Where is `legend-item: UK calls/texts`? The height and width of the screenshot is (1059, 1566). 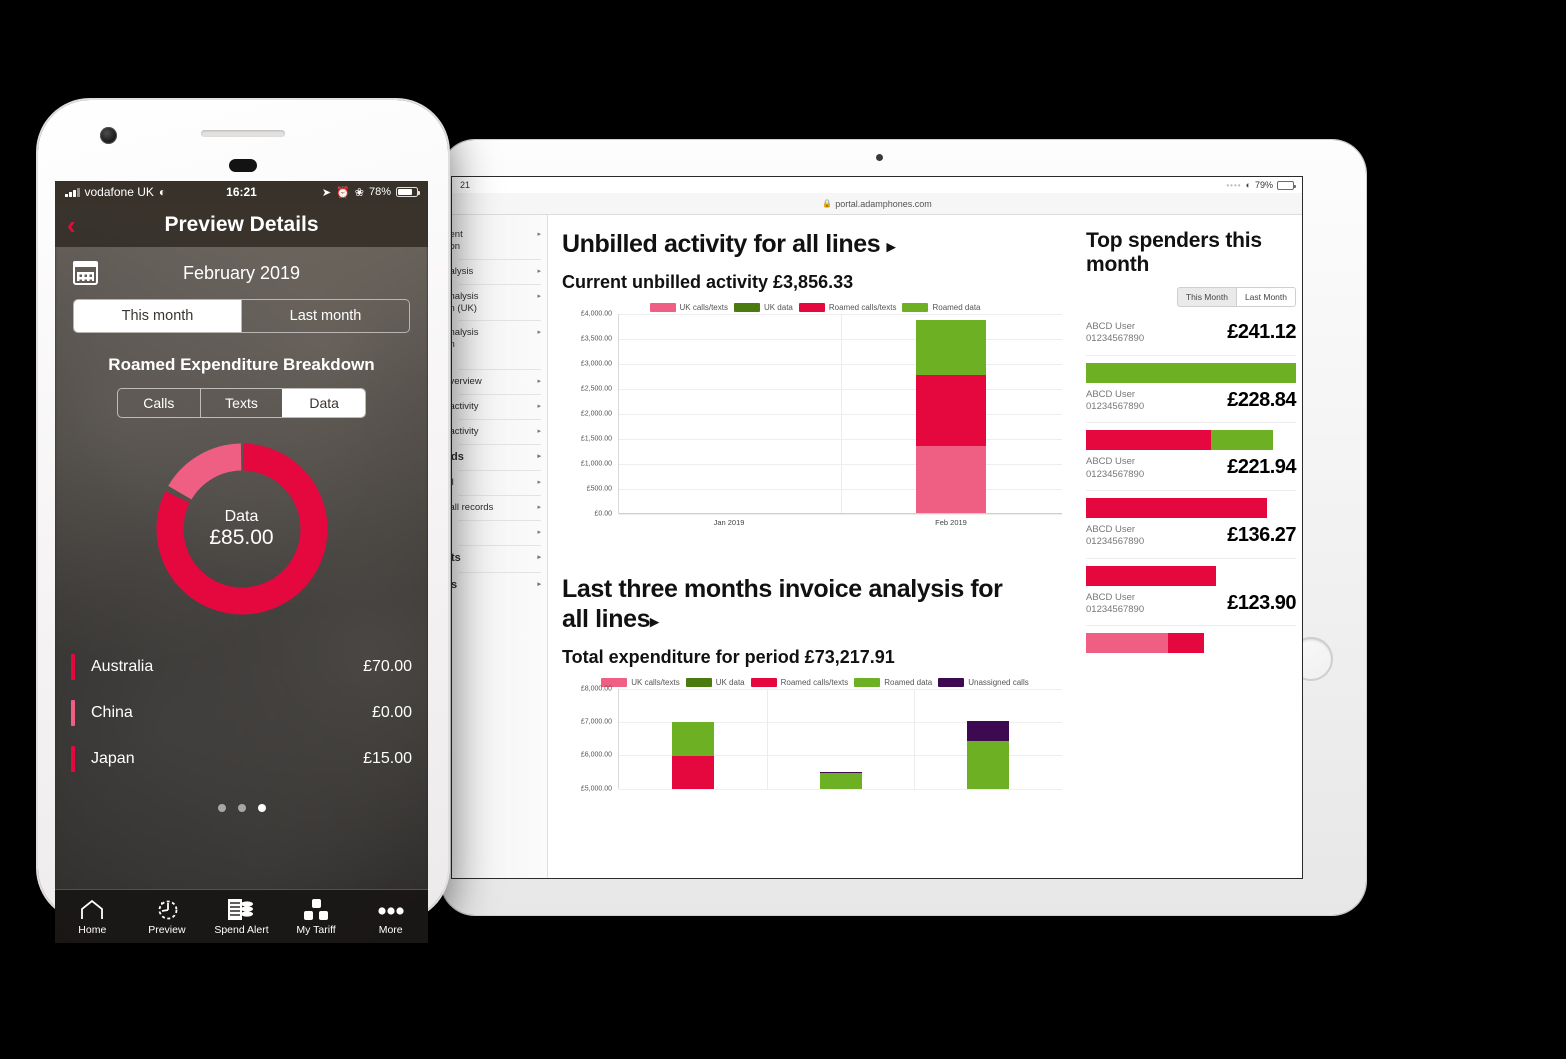 legend-item: UK calls/texts is located at coordinates (640, 682).